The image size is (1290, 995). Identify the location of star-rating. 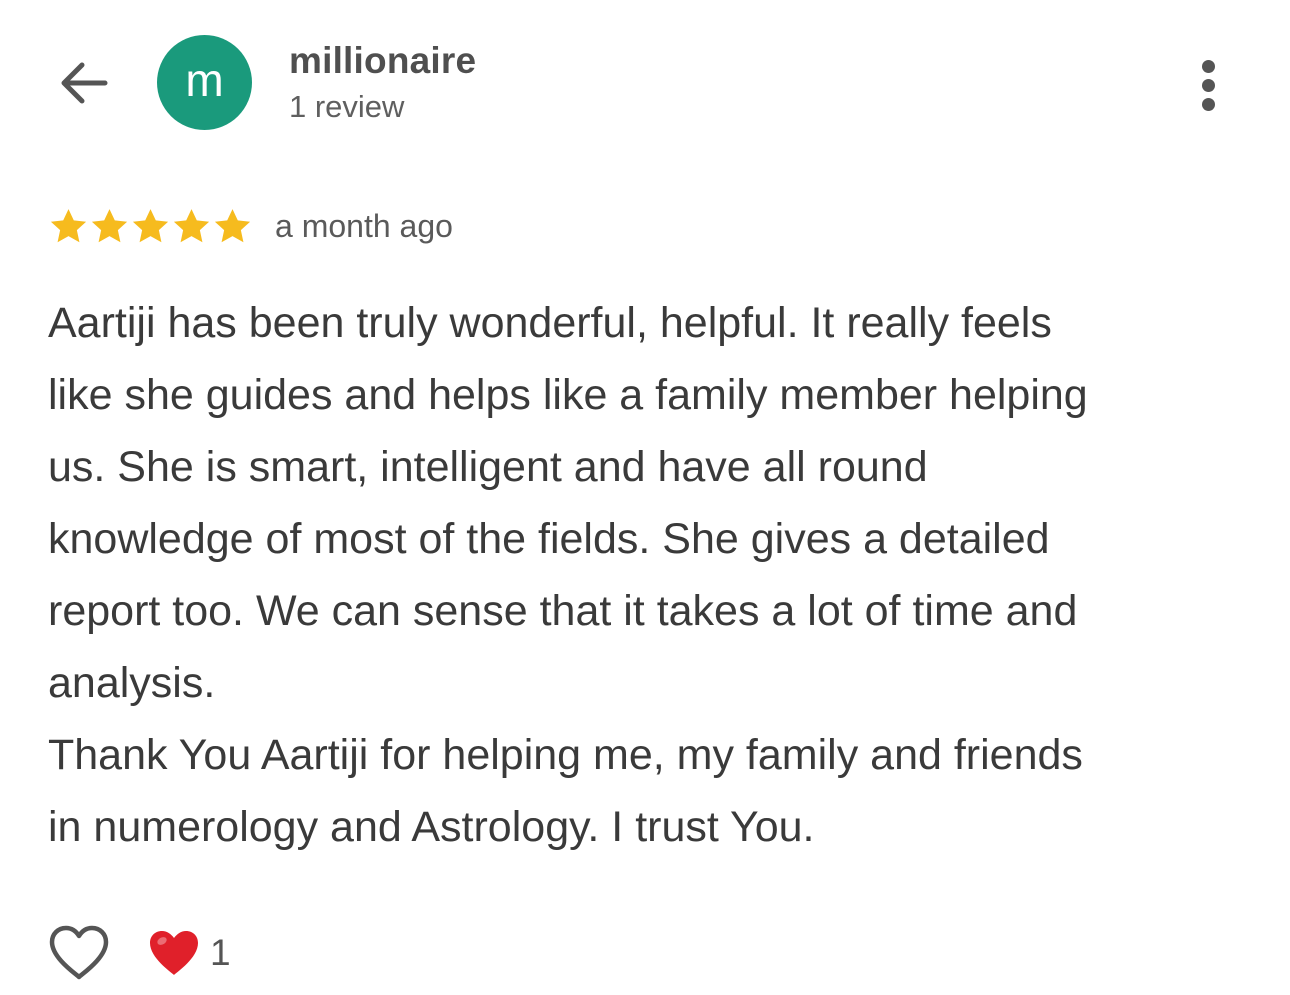
(150, 226).